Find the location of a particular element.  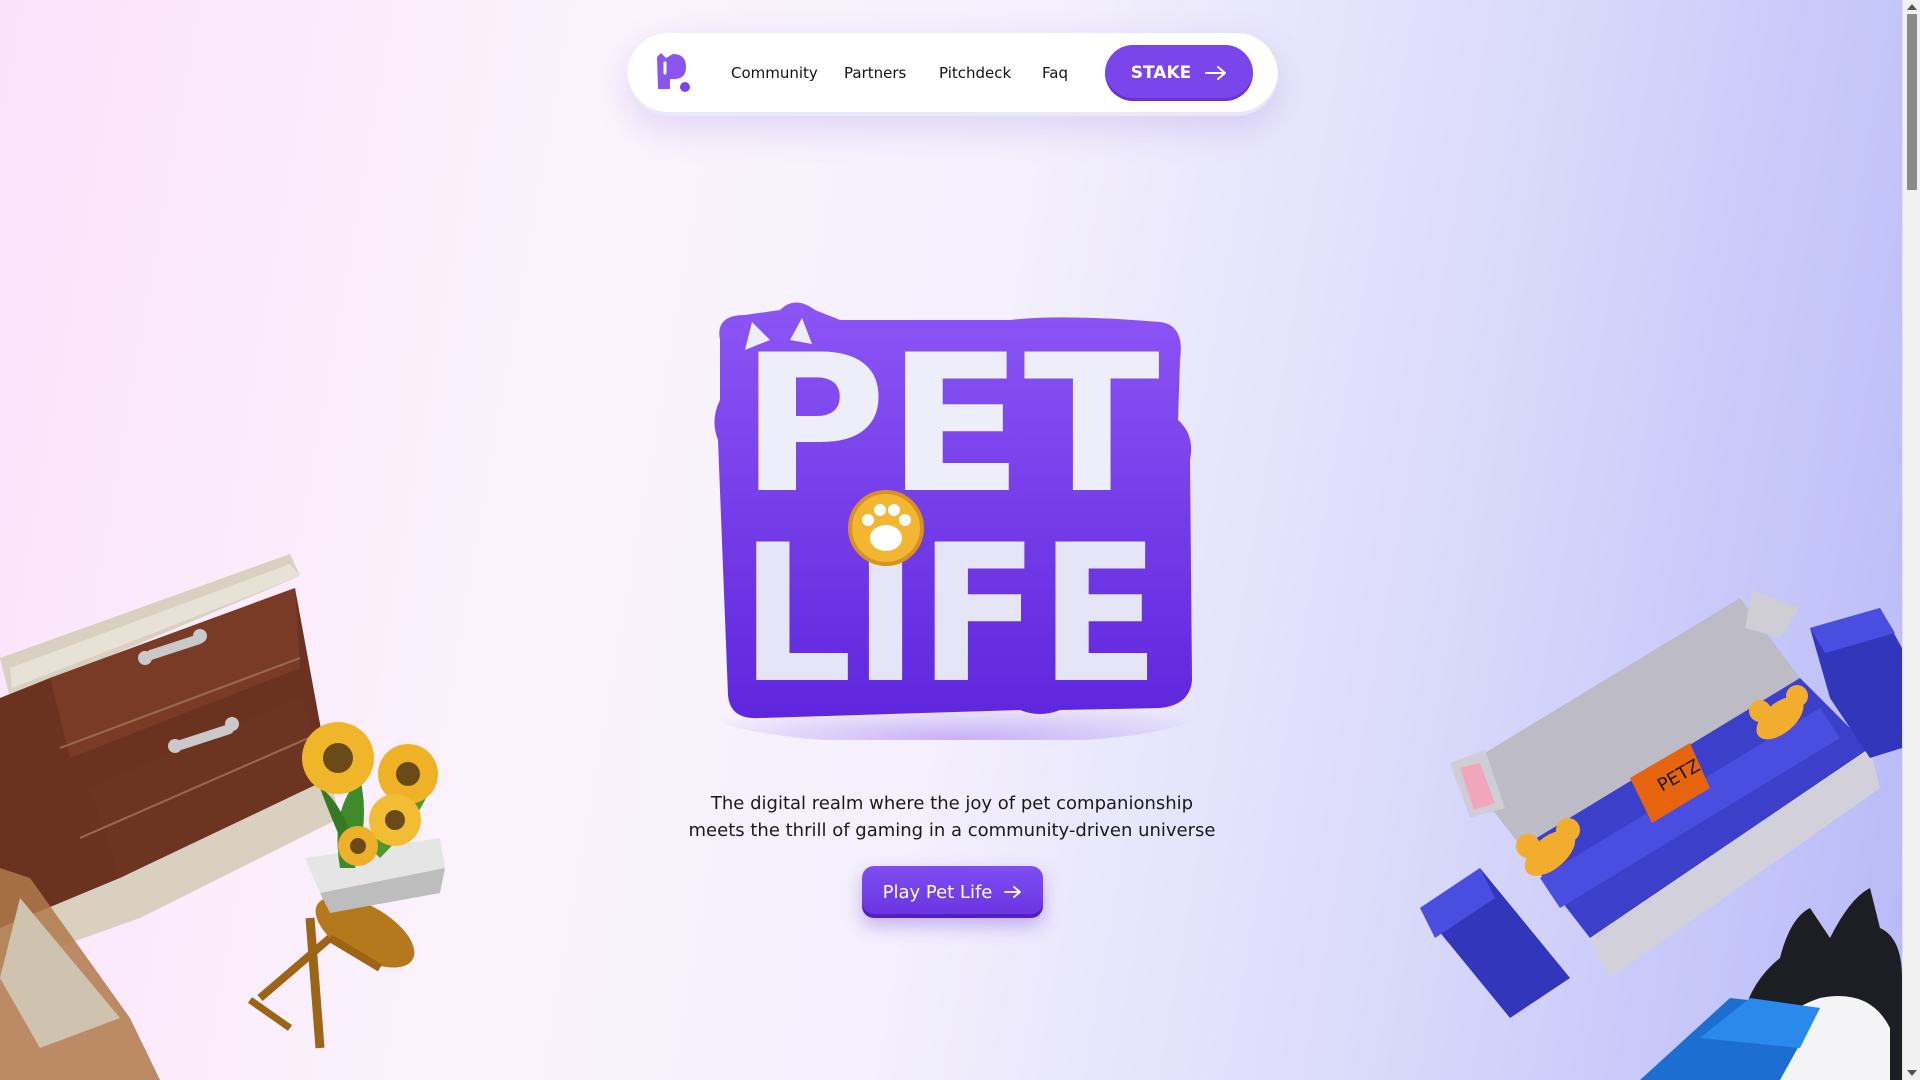

pet-life-logo-icon is located at coordinates (673, 73).